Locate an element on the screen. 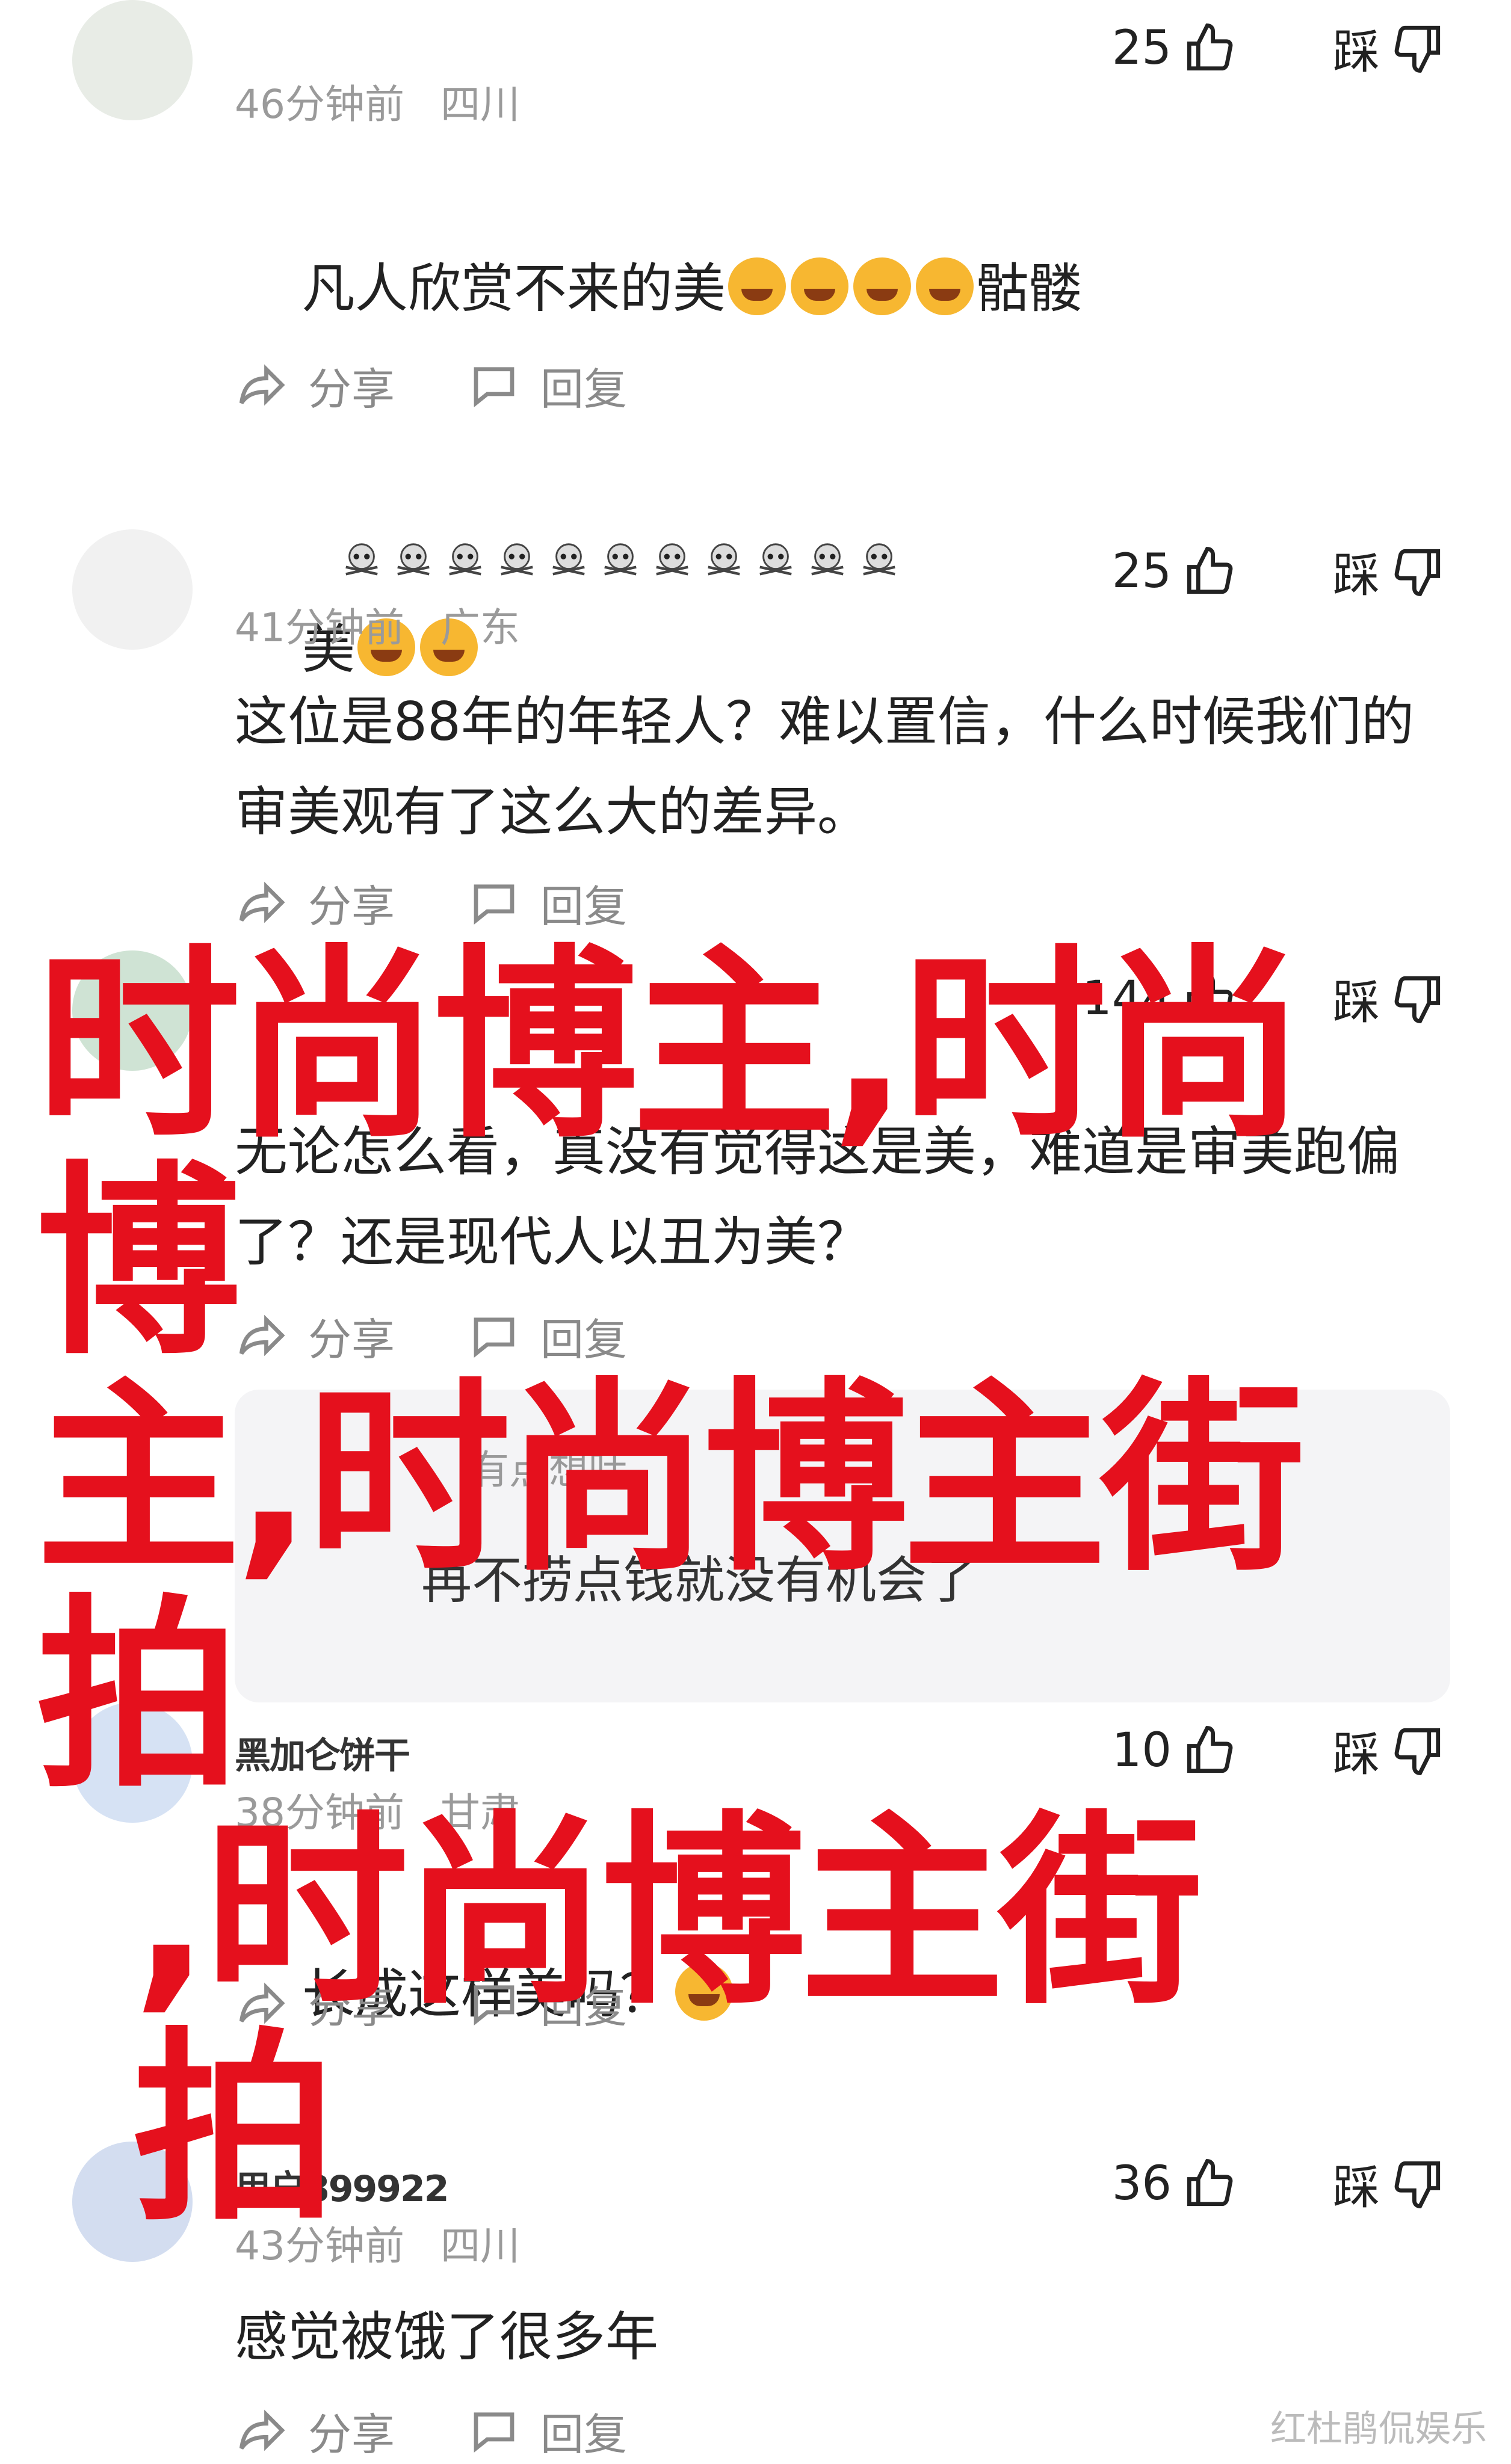 The image size is (1511, 2464). watermark: 红杜鹃侃娱乐 is located at coordinates (1378, 2429).